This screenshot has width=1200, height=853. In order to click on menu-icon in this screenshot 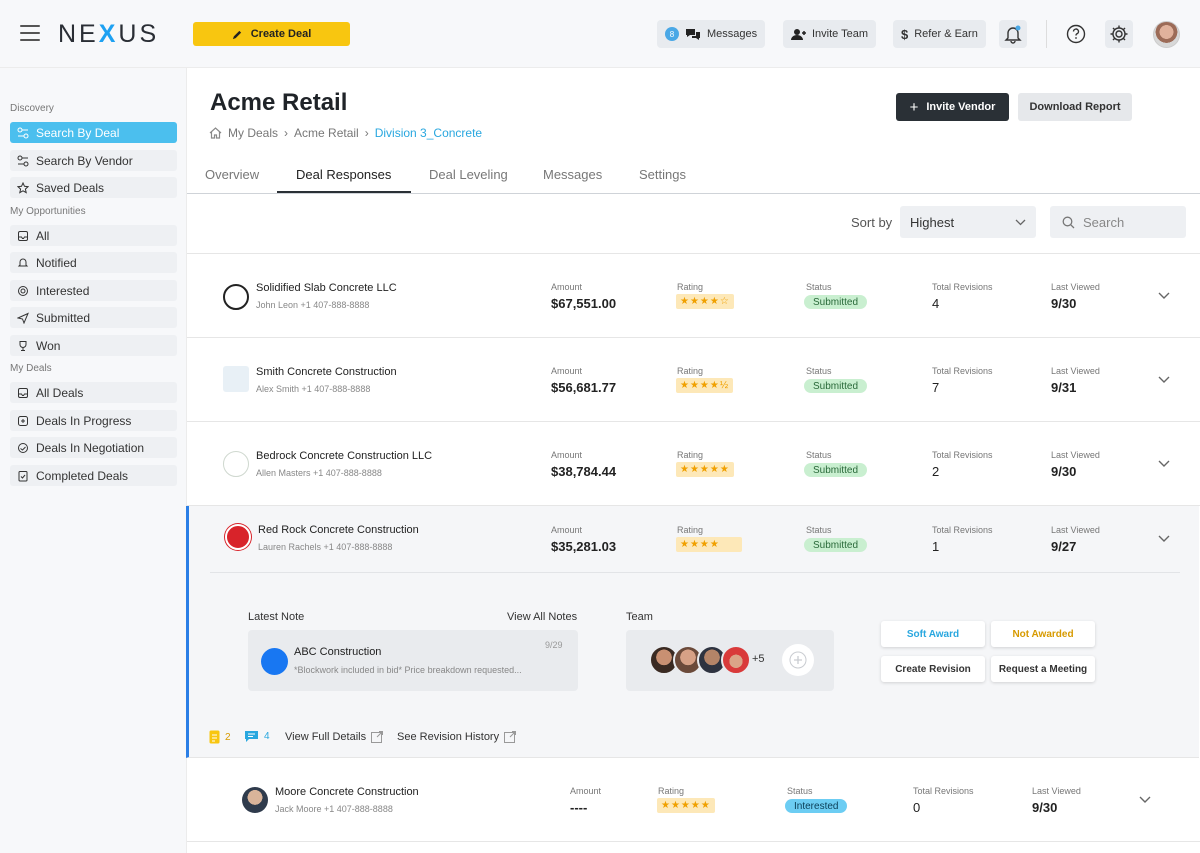, I will do `click(30, 33)`.